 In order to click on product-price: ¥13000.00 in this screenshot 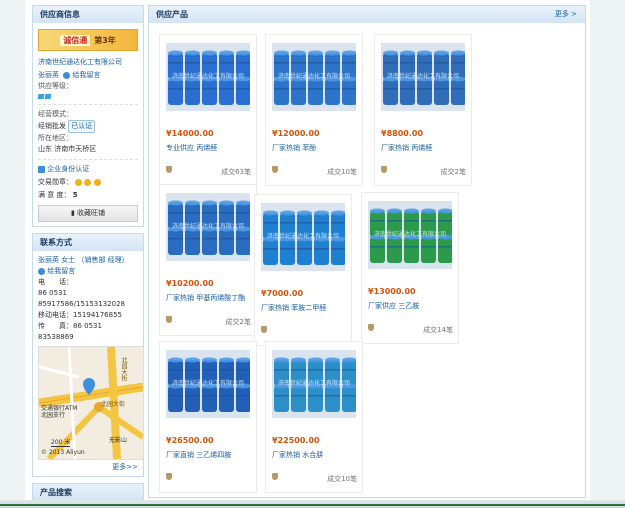, I will do `click(392, 291)`.